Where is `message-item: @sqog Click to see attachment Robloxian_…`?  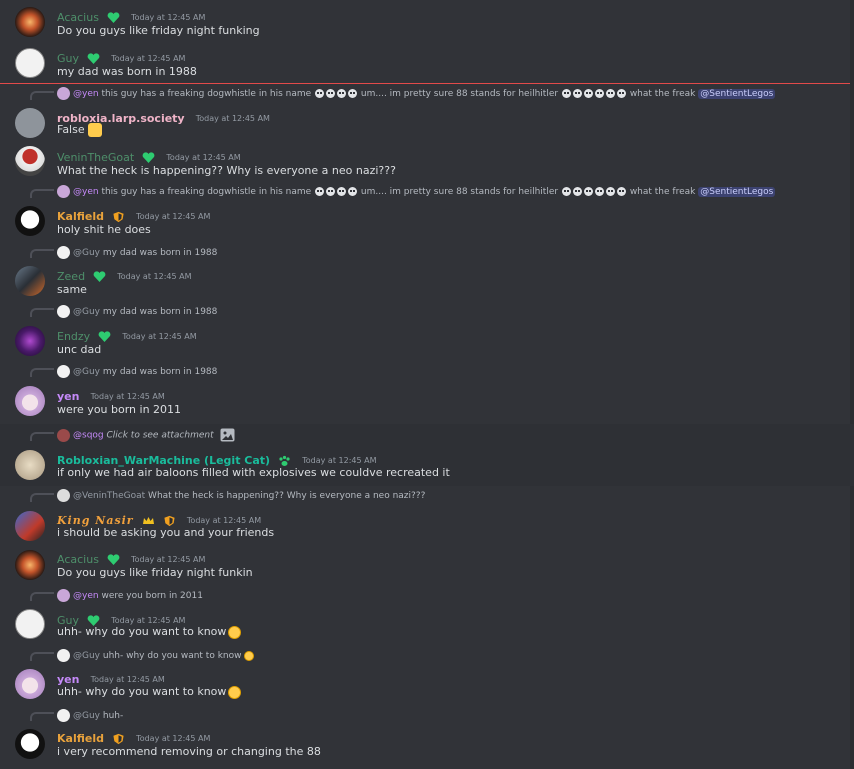
message-item: @sqog Click to see attachment Robloxian_… is located at coordinates (427, 455).